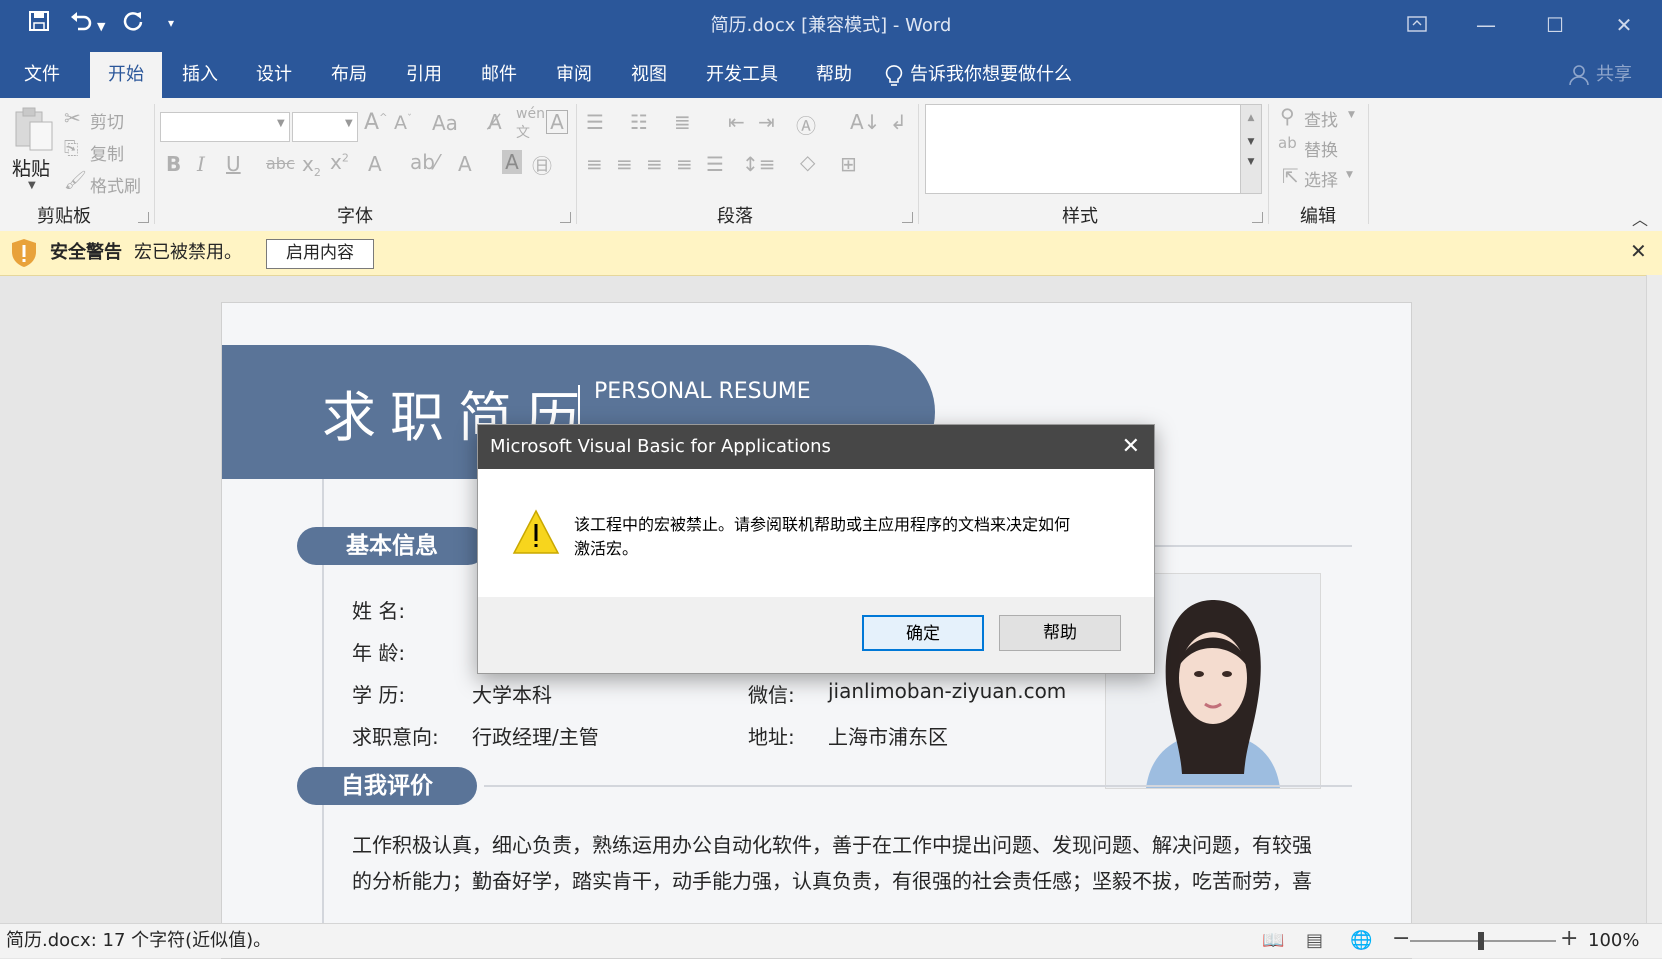 The height and width of the screenshot is (959, 1662). I want to click on clear-formatting-icon: A̸, so click(495, 122).